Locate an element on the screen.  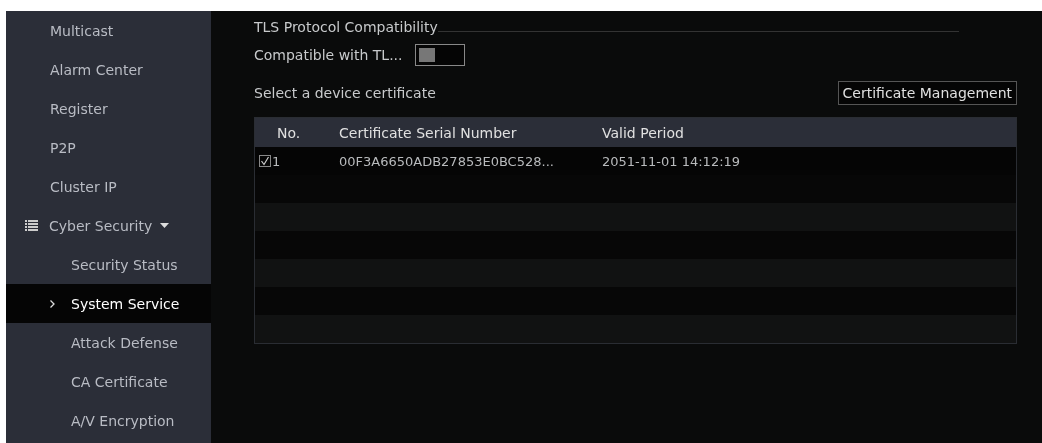
sidebar-item: Register is located at coordinates (108, 108).